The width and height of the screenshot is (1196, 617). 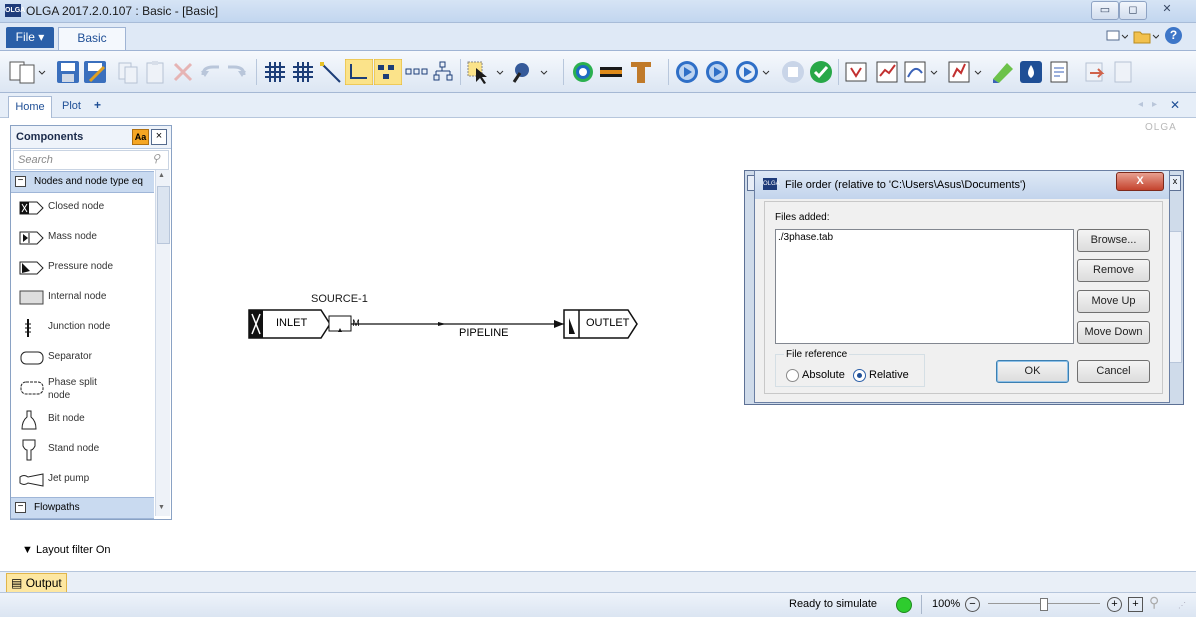 What do you see at coordinates (1175, 105) in the screenshot?
I see `close-tab-icon: ✕` at bounding box center [1175, 105].